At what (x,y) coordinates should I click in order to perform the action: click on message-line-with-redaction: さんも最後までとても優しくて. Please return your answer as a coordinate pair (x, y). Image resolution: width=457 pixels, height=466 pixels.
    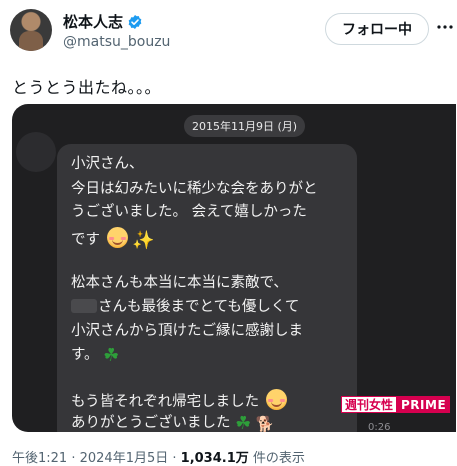
    Looking at the image, I should click on (185, 308).